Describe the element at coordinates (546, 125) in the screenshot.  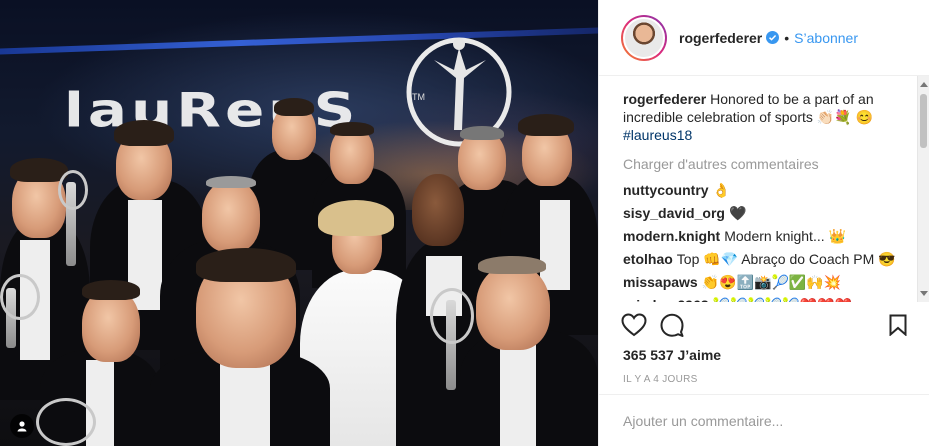
I see `person-back-4-hair` at that location.